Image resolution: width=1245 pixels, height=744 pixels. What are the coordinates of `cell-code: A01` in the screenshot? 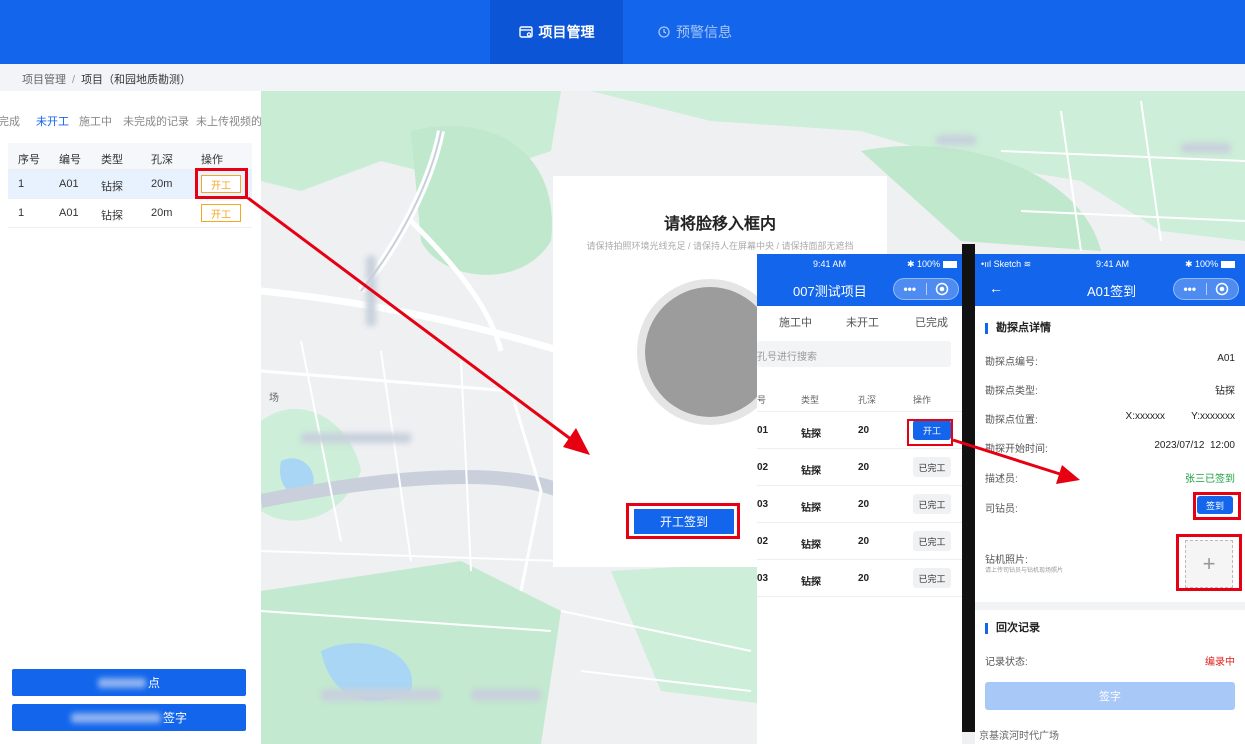 It's located at (69, 213).